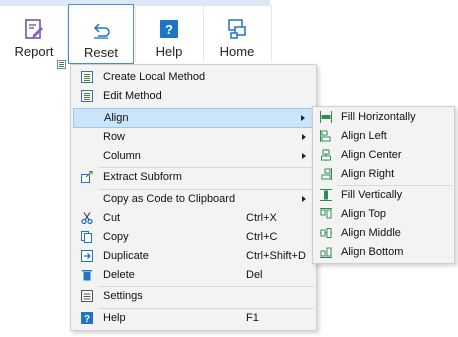 This screenshot has height=337, width=458. What do you see at coordinates (34, 51) in the screenshot?
I see `report-label: Report` at bounding box center [34, 51].